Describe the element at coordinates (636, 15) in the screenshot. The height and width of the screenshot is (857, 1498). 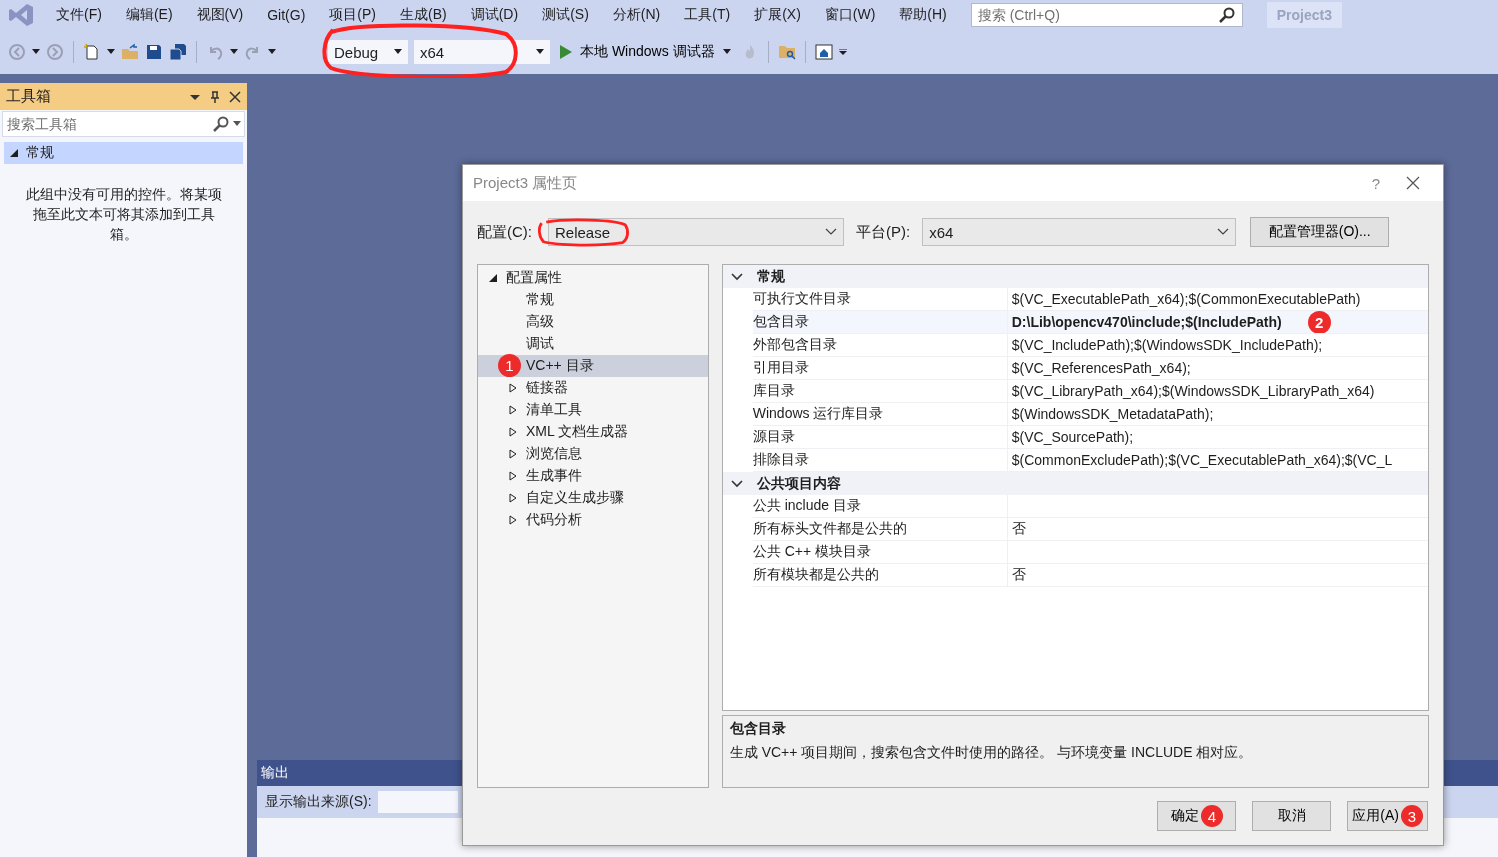
I see `menu-item: 分析(N)` at that location.